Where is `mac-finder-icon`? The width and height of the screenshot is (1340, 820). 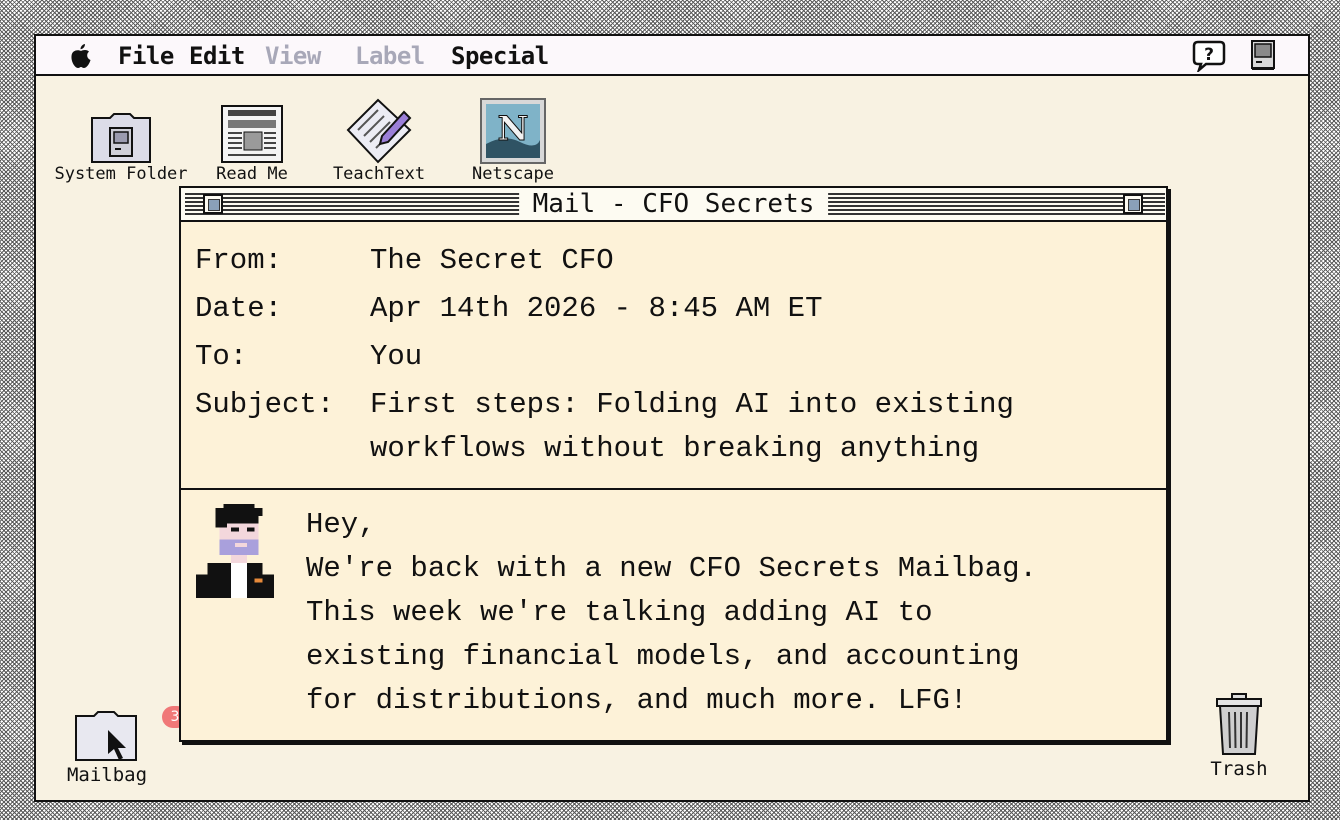 mac-finder-icon is located at coordinates (1263, 57).